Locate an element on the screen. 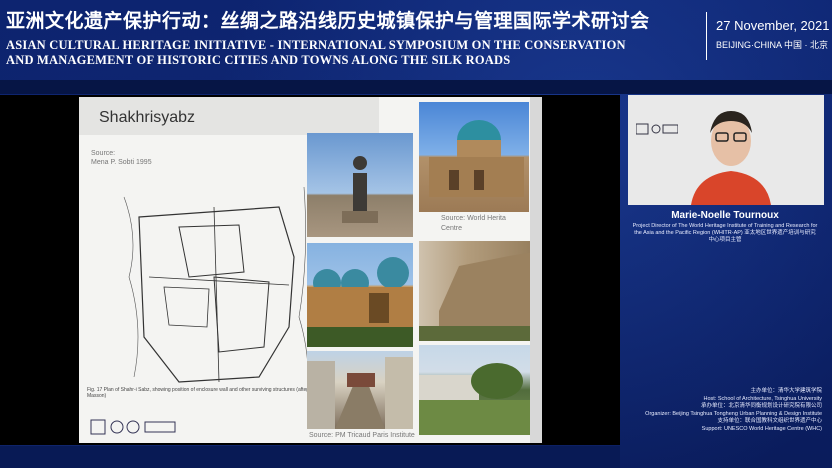  unesco-logo-icon is located at coordinates (657, 129).